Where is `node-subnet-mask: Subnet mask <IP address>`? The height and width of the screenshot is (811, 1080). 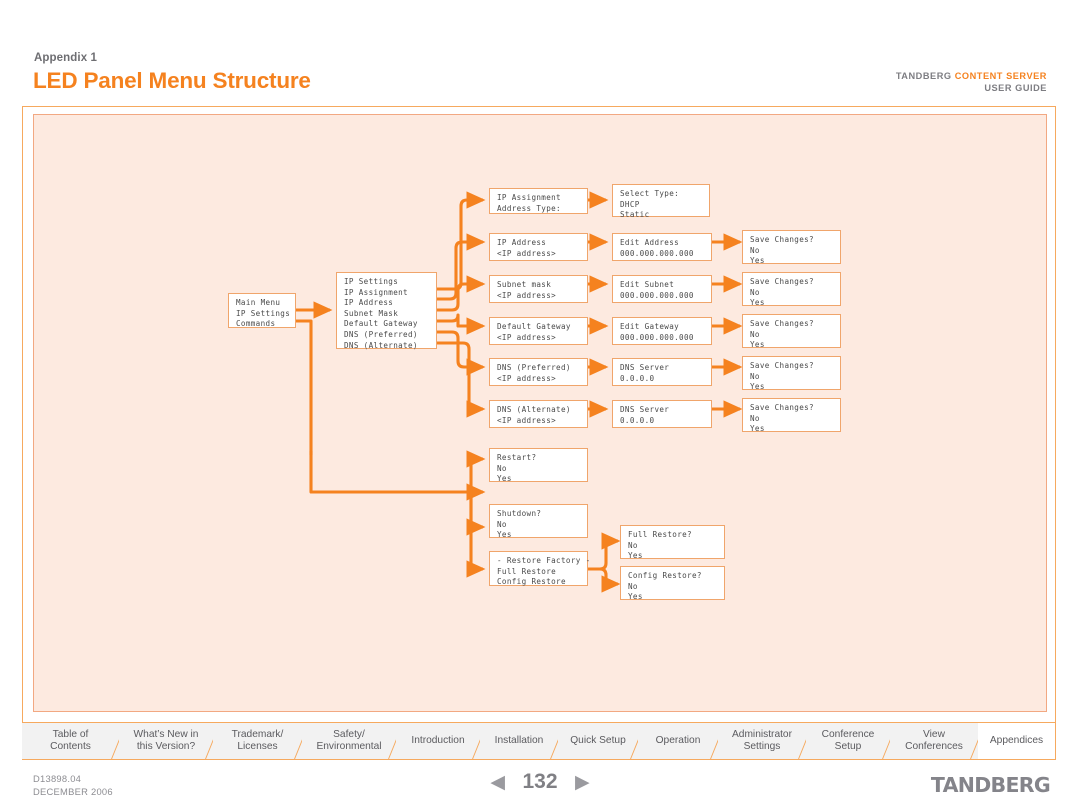
node-subnet-mask: Subnet mask <IP address> is located at coordinates (538, 289).